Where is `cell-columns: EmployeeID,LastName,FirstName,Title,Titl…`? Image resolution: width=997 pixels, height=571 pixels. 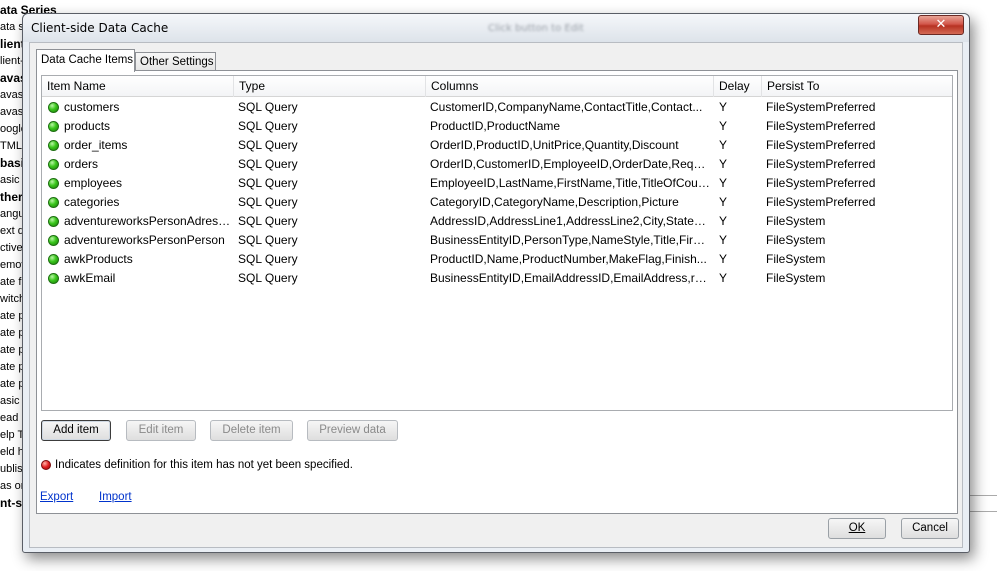 cell-columns: EmployeeID,LastName,FirstName,Title,Titl… is located at coordinates (570, 183).